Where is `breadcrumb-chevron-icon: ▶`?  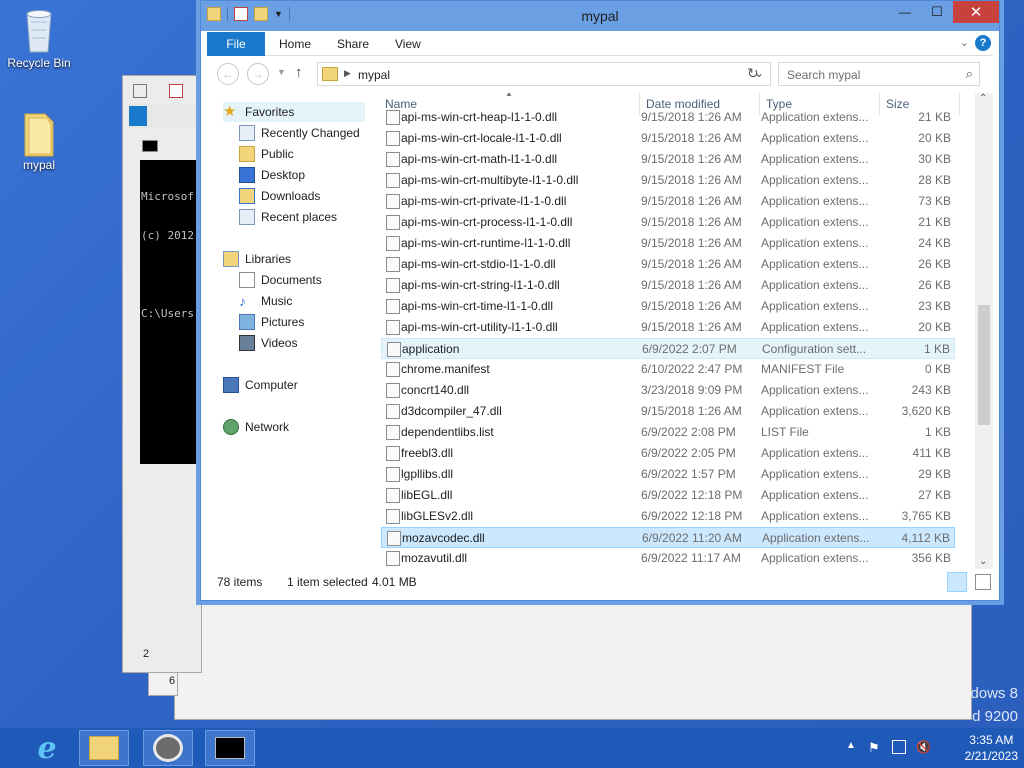 breadcrumb-chevron-icon: ▶ is located at coordinates (347, 73).